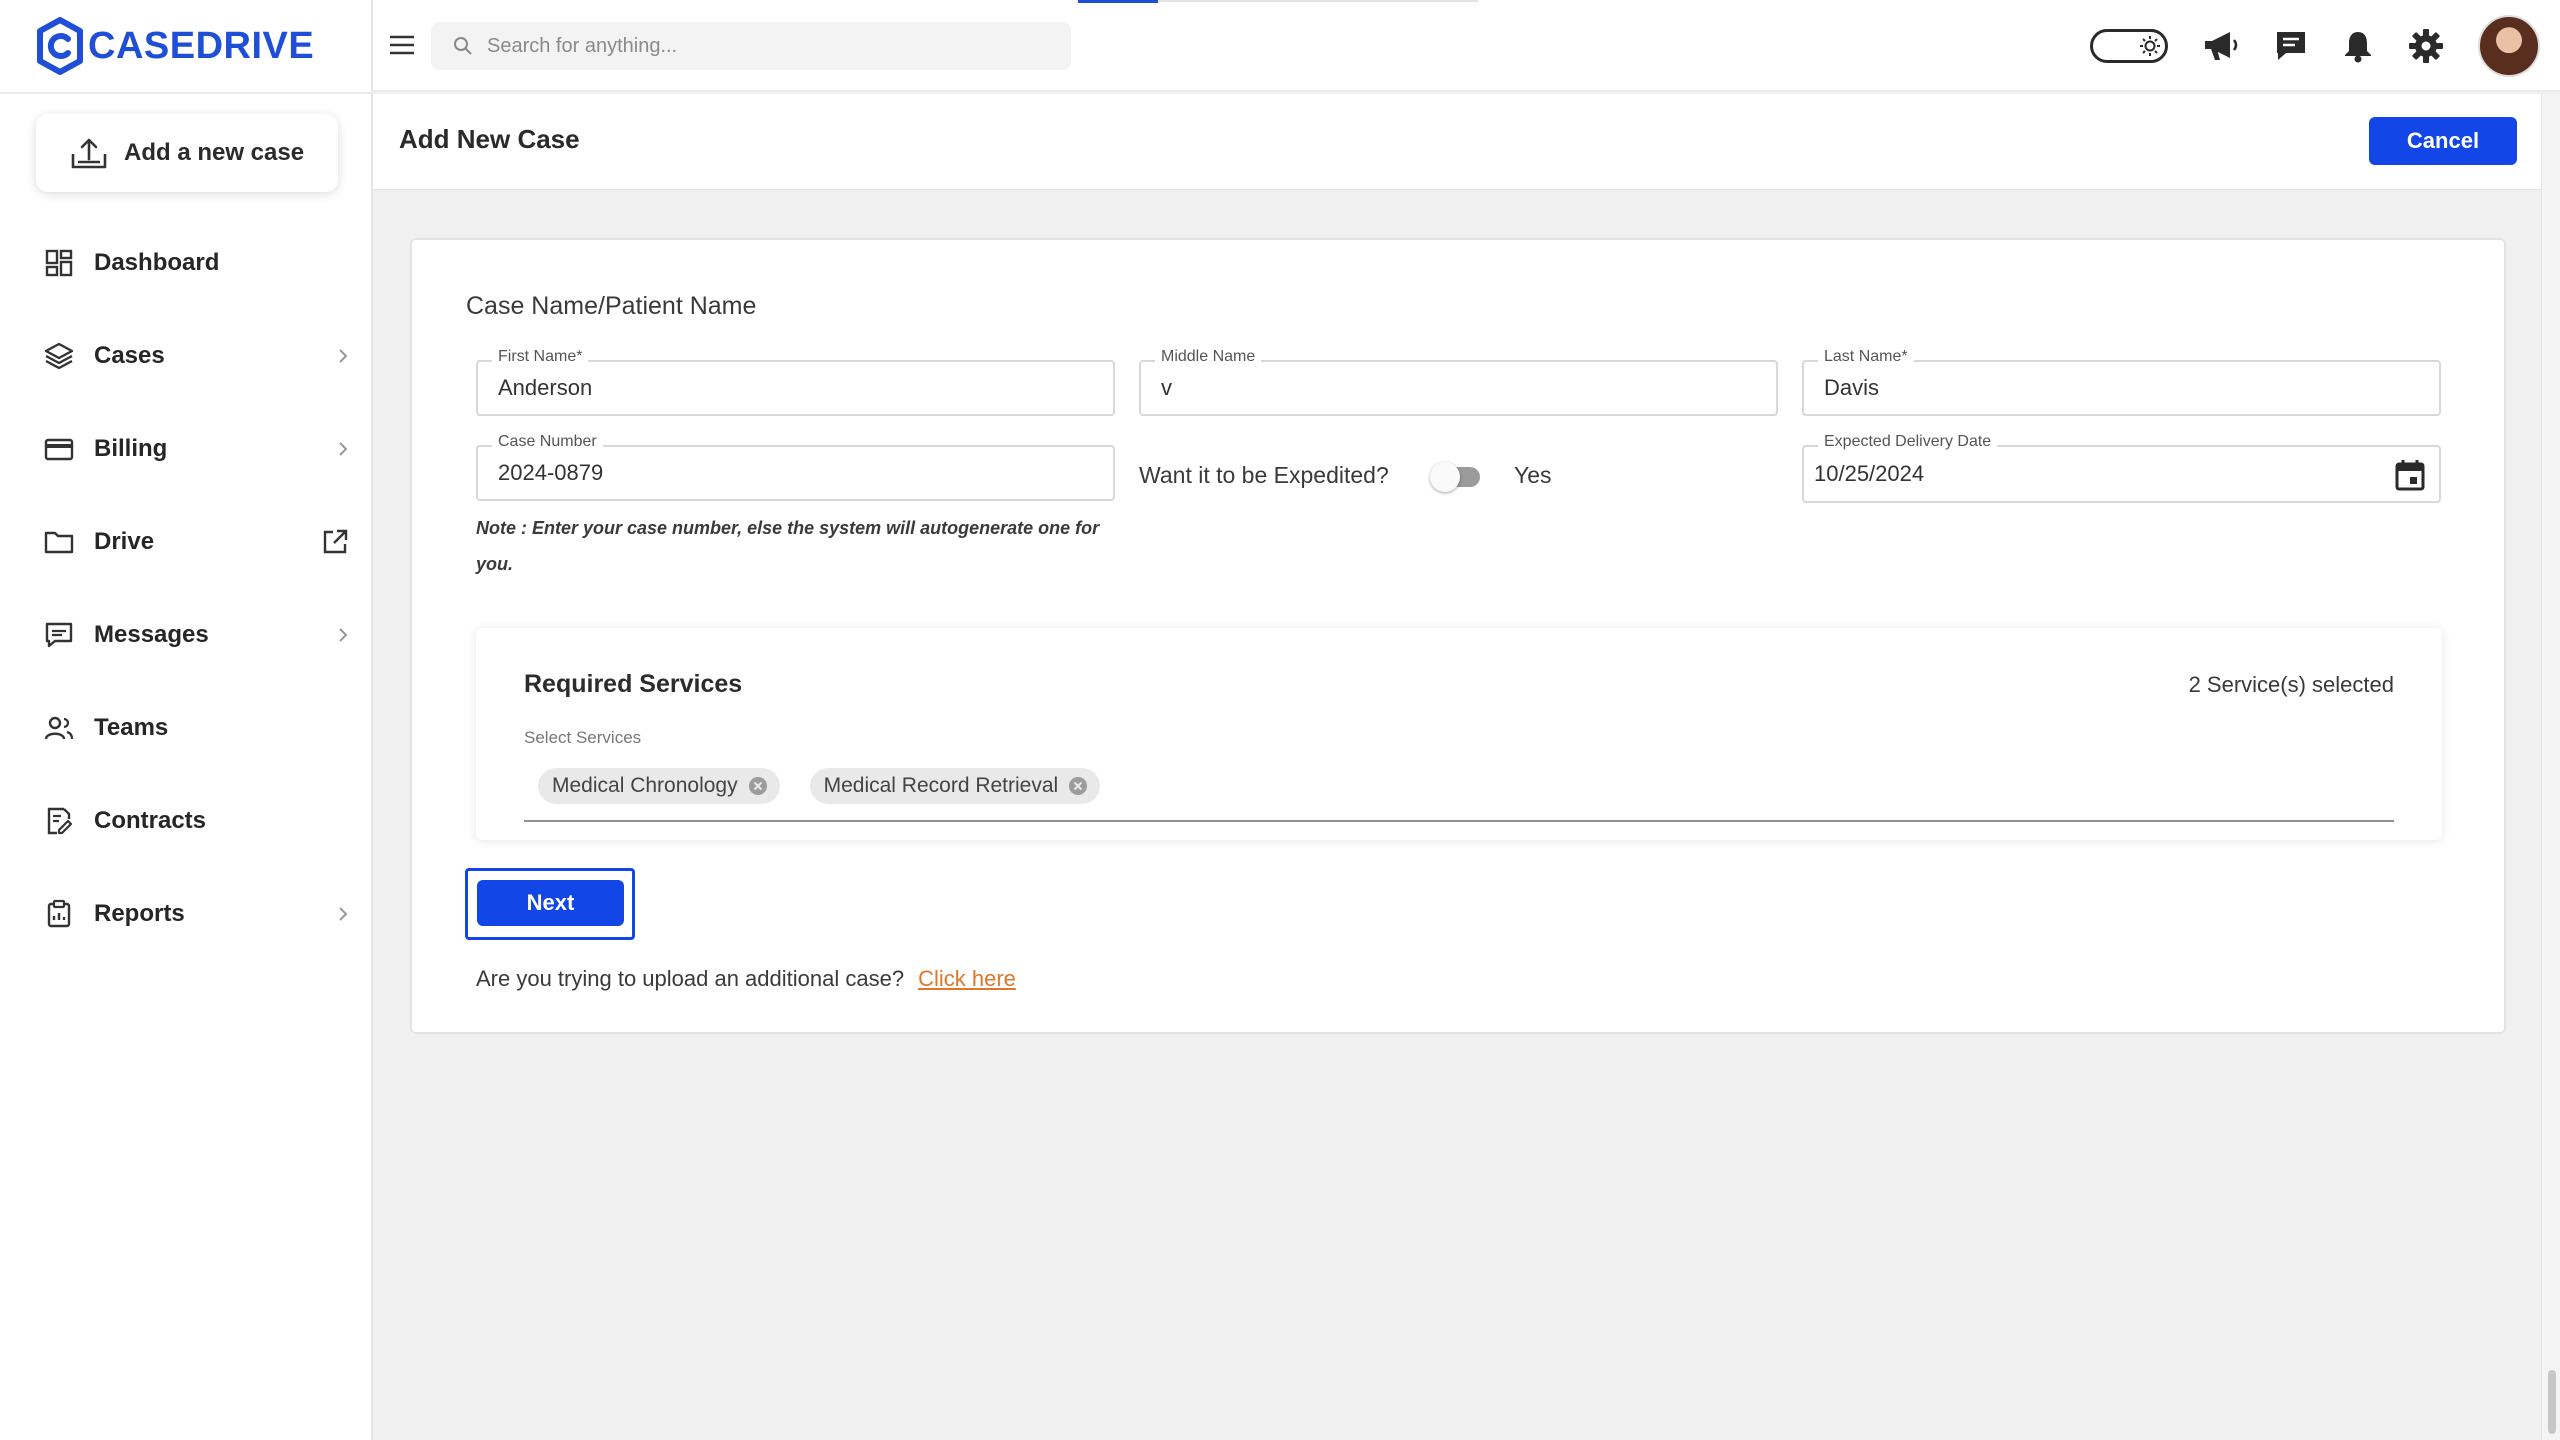 This screenshot has height=1440, width=2560. I want to click on user-avatar, so click(2509, 46).